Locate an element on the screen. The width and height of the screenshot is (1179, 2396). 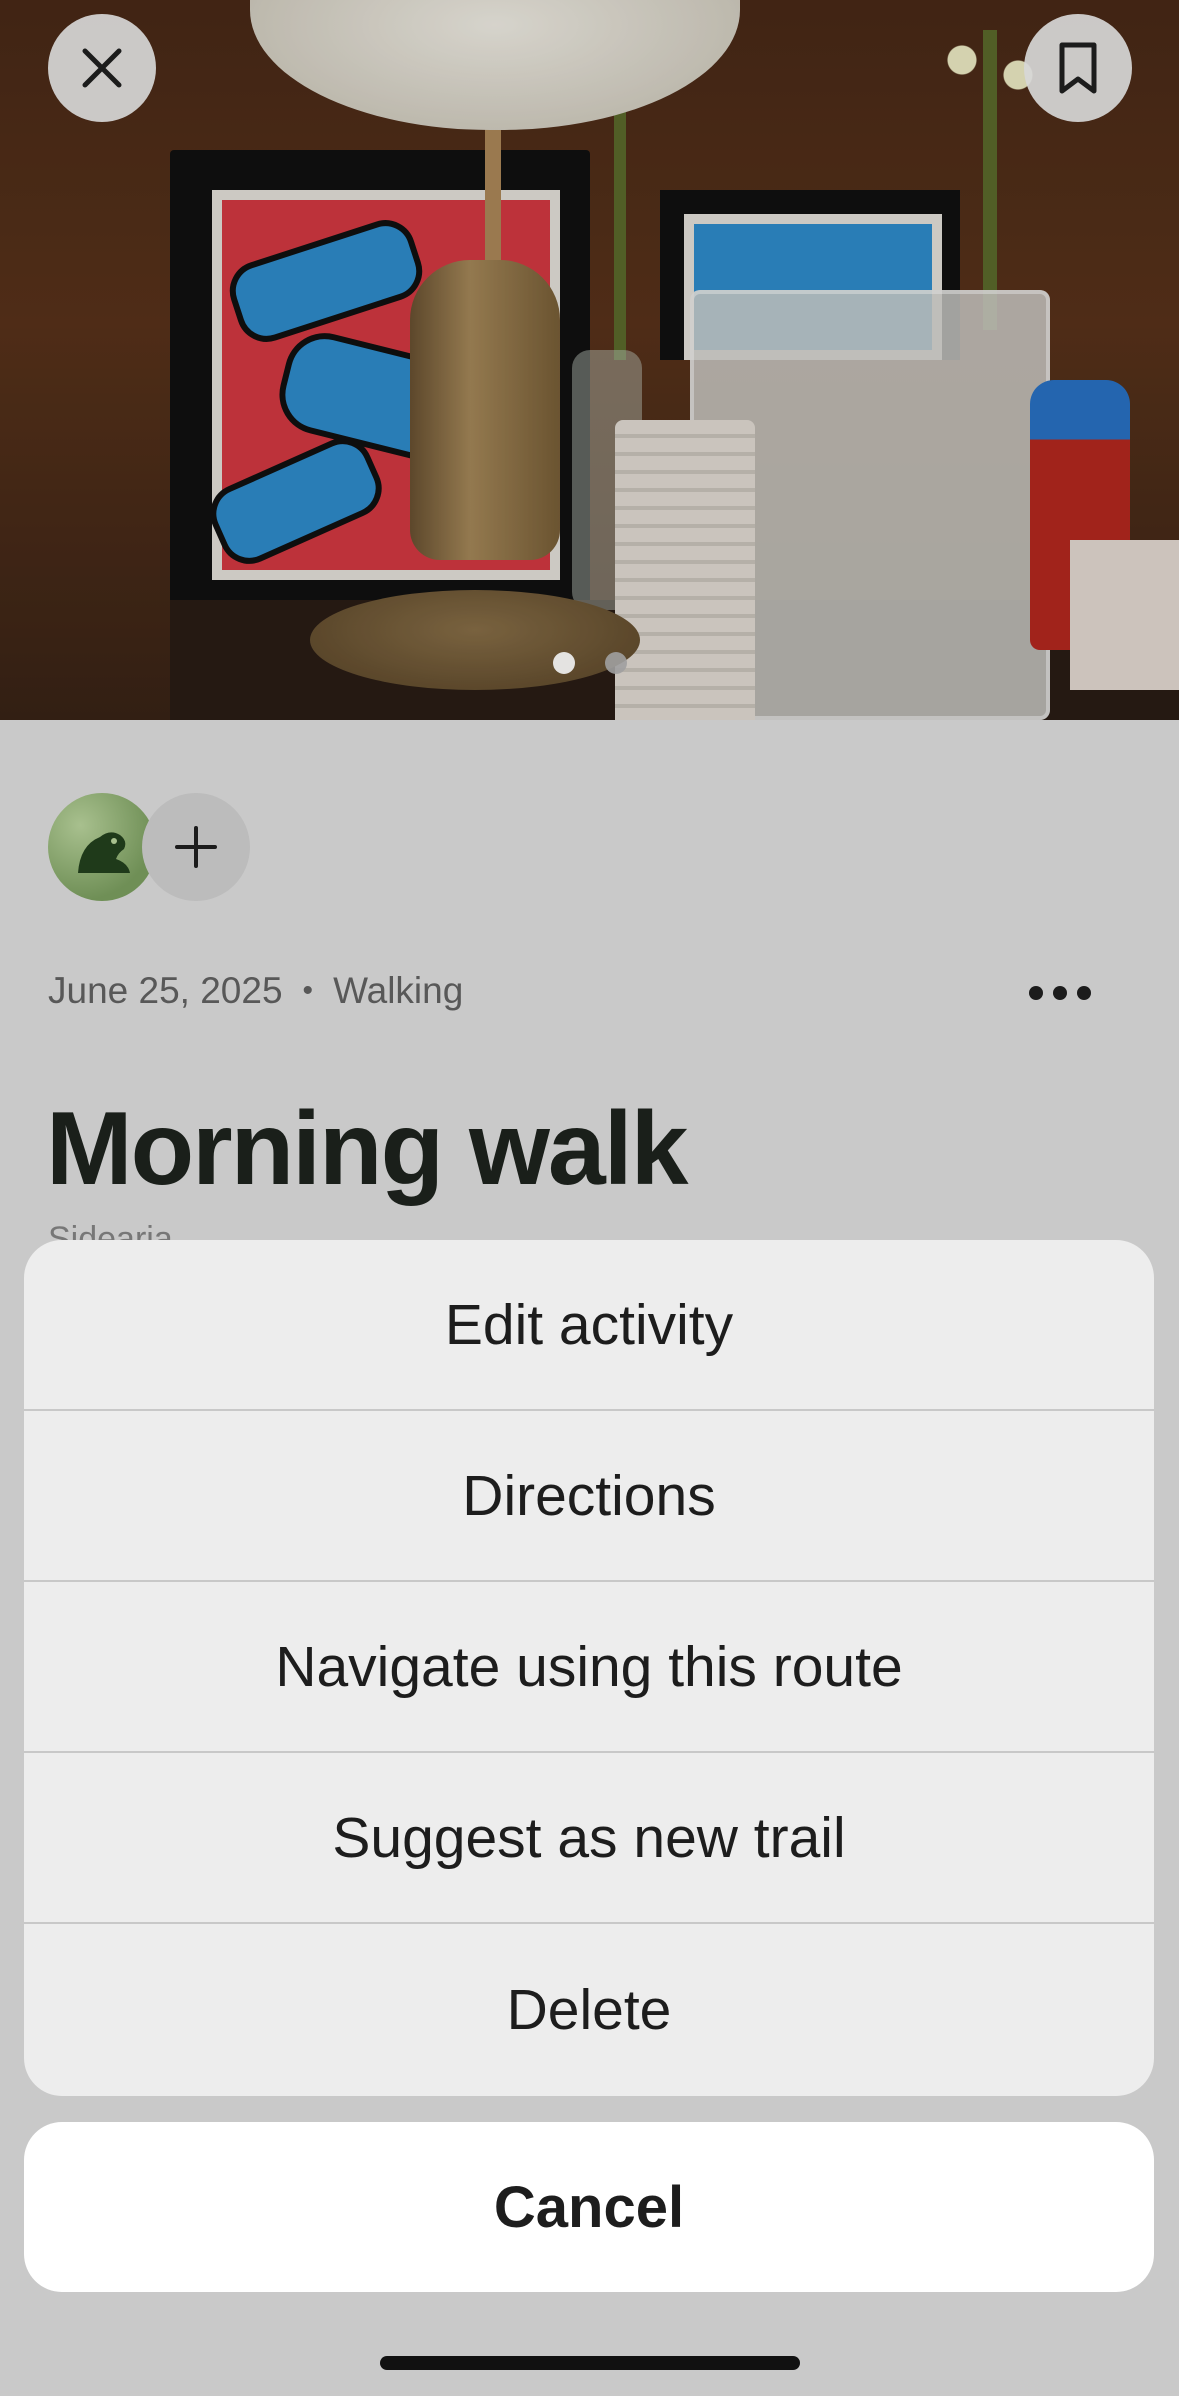
add-companion-button is located at coordinates (196, 847).